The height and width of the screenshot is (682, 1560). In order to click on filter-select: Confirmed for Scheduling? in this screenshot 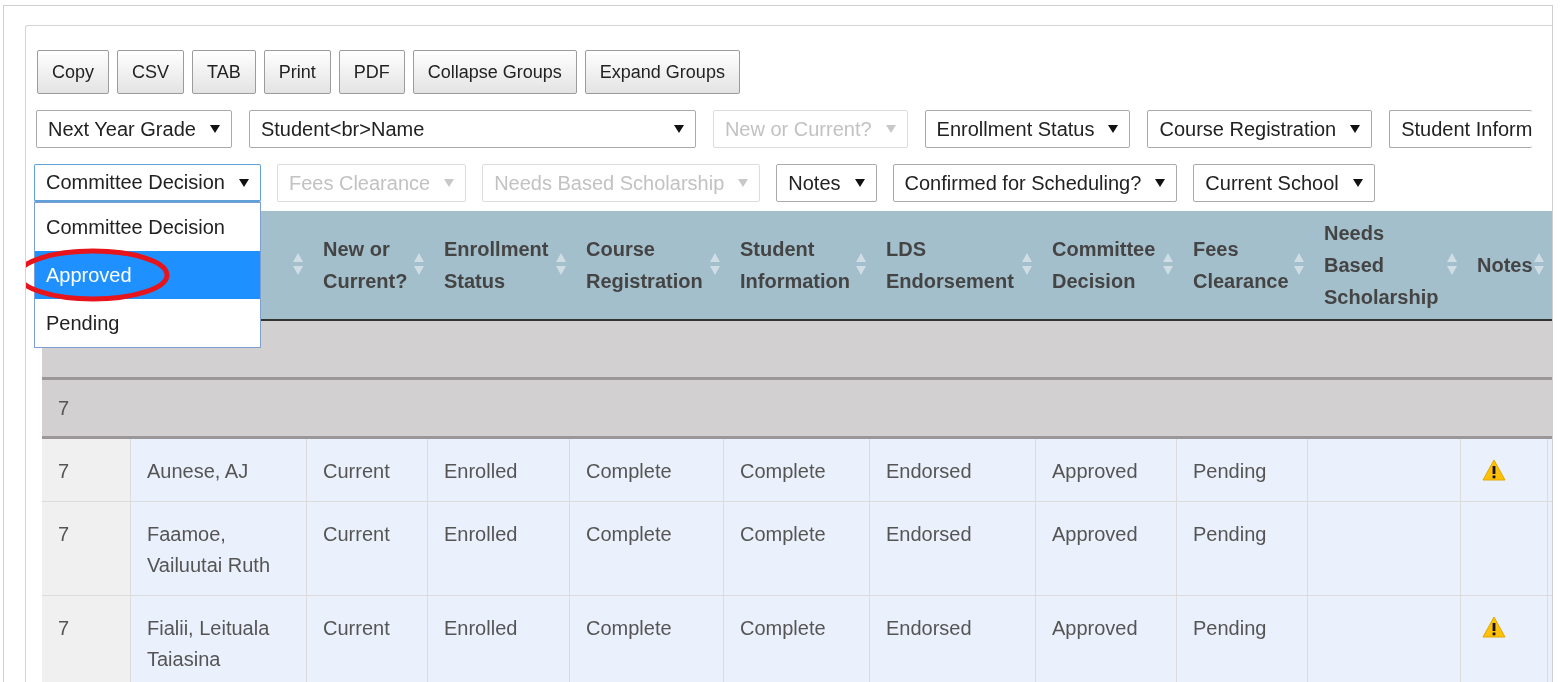, I will do `click(1035, 183)`.